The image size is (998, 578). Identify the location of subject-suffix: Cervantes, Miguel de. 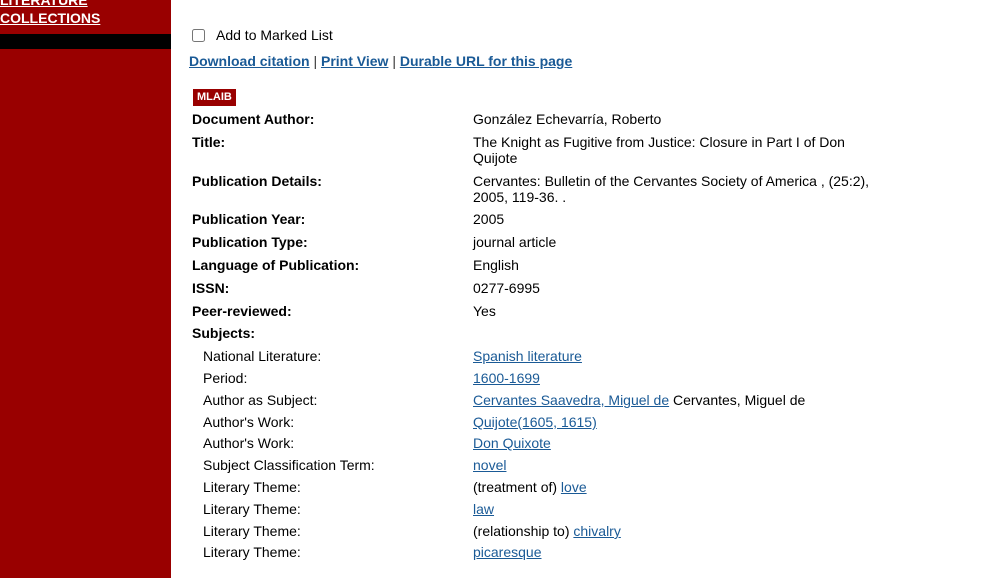
(737, 400).